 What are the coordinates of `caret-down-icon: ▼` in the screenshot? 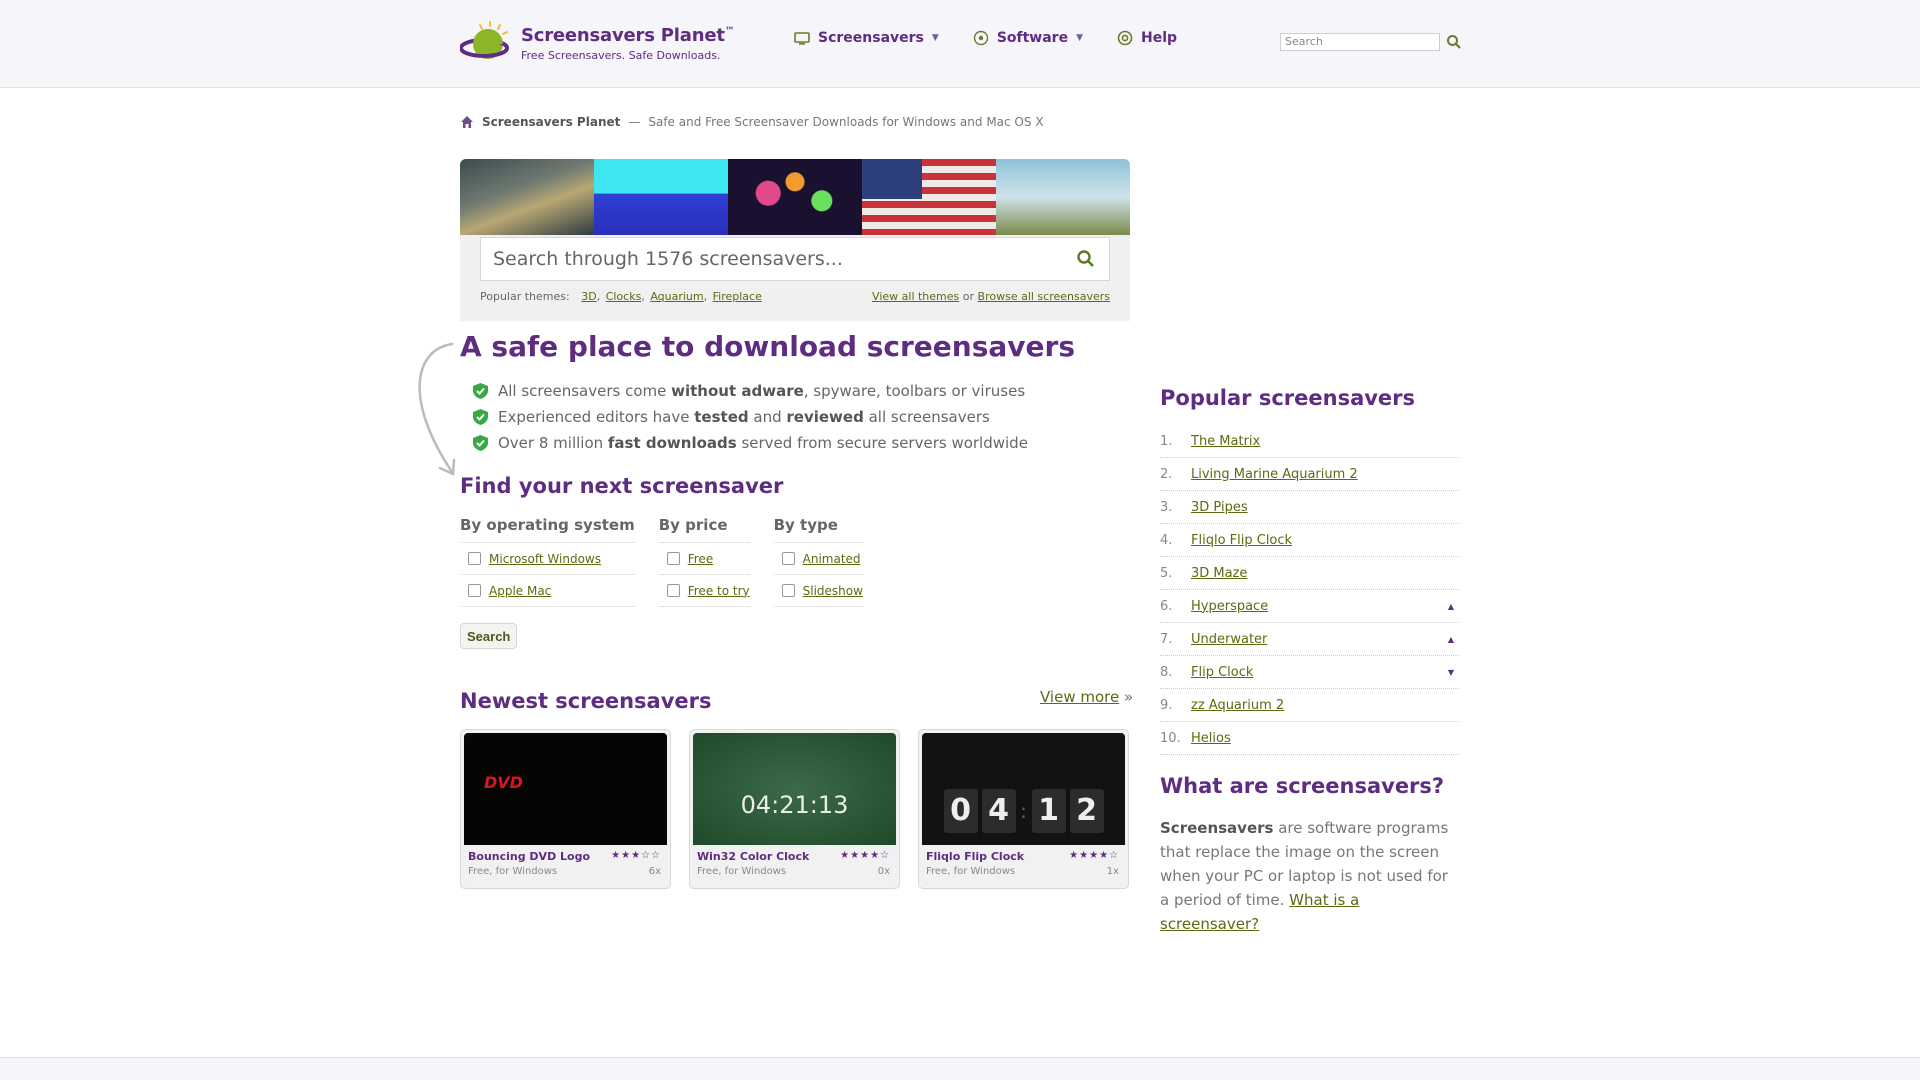 It's located at (935, 38).